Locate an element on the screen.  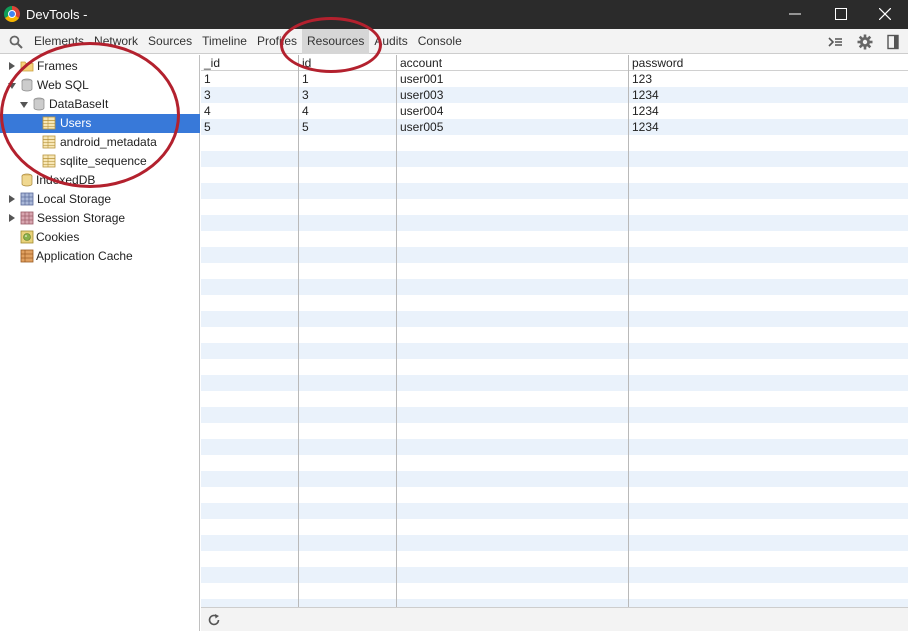
table-row: 1 1 user001 123 is located at coordinates (554, 79).